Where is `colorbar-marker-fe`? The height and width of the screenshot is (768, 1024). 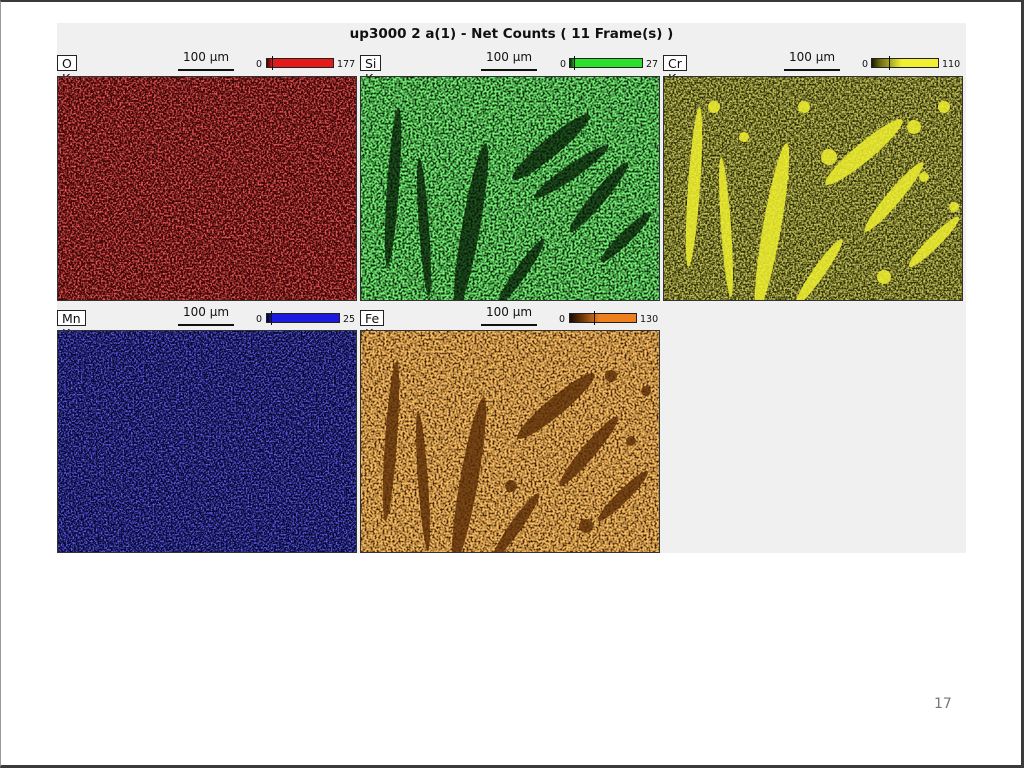
colorbar-marker-fe is located at coordinates (594, 318).